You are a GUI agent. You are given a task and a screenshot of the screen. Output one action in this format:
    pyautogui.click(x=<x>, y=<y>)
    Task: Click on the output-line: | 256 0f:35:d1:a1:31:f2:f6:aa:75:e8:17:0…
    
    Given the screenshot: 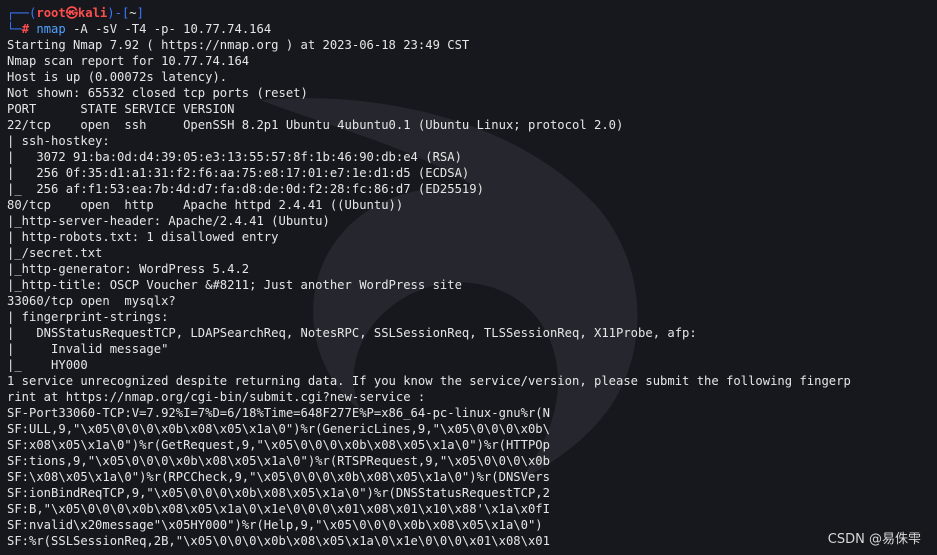 What is the action you would take?
    pyautogui.click(x=238, y=173)
    